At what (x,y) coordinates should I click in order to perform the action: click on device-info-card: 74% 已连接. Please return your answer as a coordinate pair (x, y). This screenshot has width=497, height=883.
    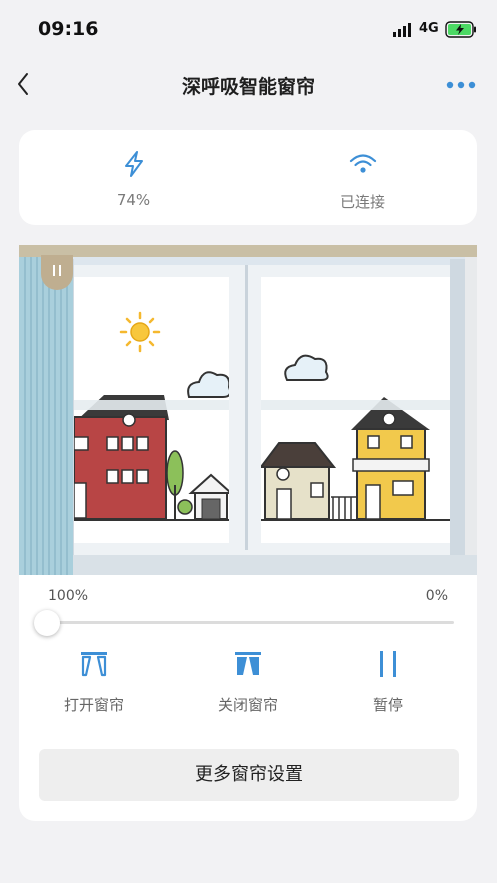
    Looking at the image, I should click on (248, 177).